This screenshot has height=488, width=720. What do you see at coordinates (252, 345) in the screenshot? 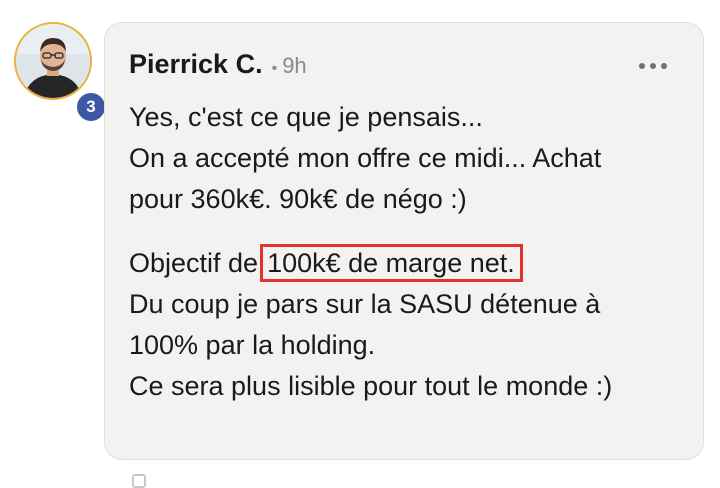
I see `comment-line: 100% par la holding.` at bounding box center [252, 345].